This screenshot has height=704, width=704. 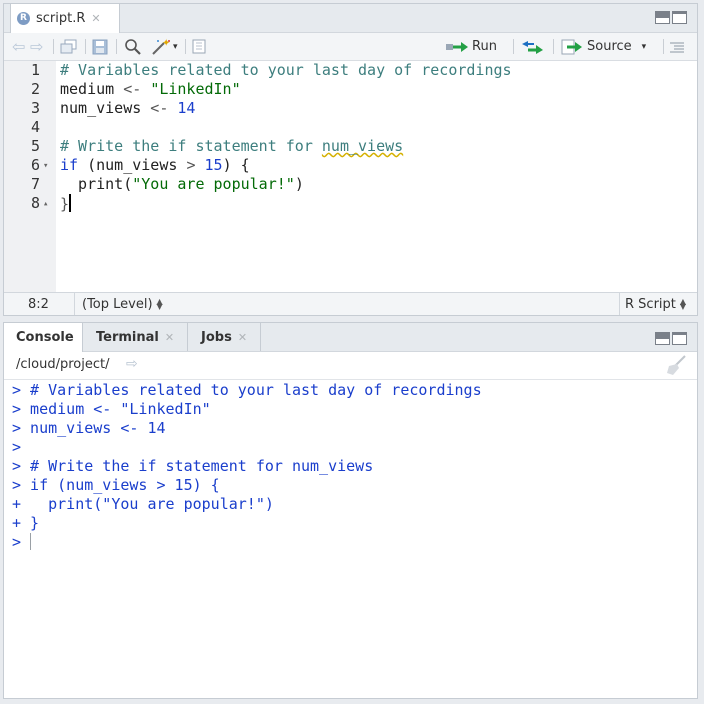 I want to click on search-icon, so click(x=132, y=46).